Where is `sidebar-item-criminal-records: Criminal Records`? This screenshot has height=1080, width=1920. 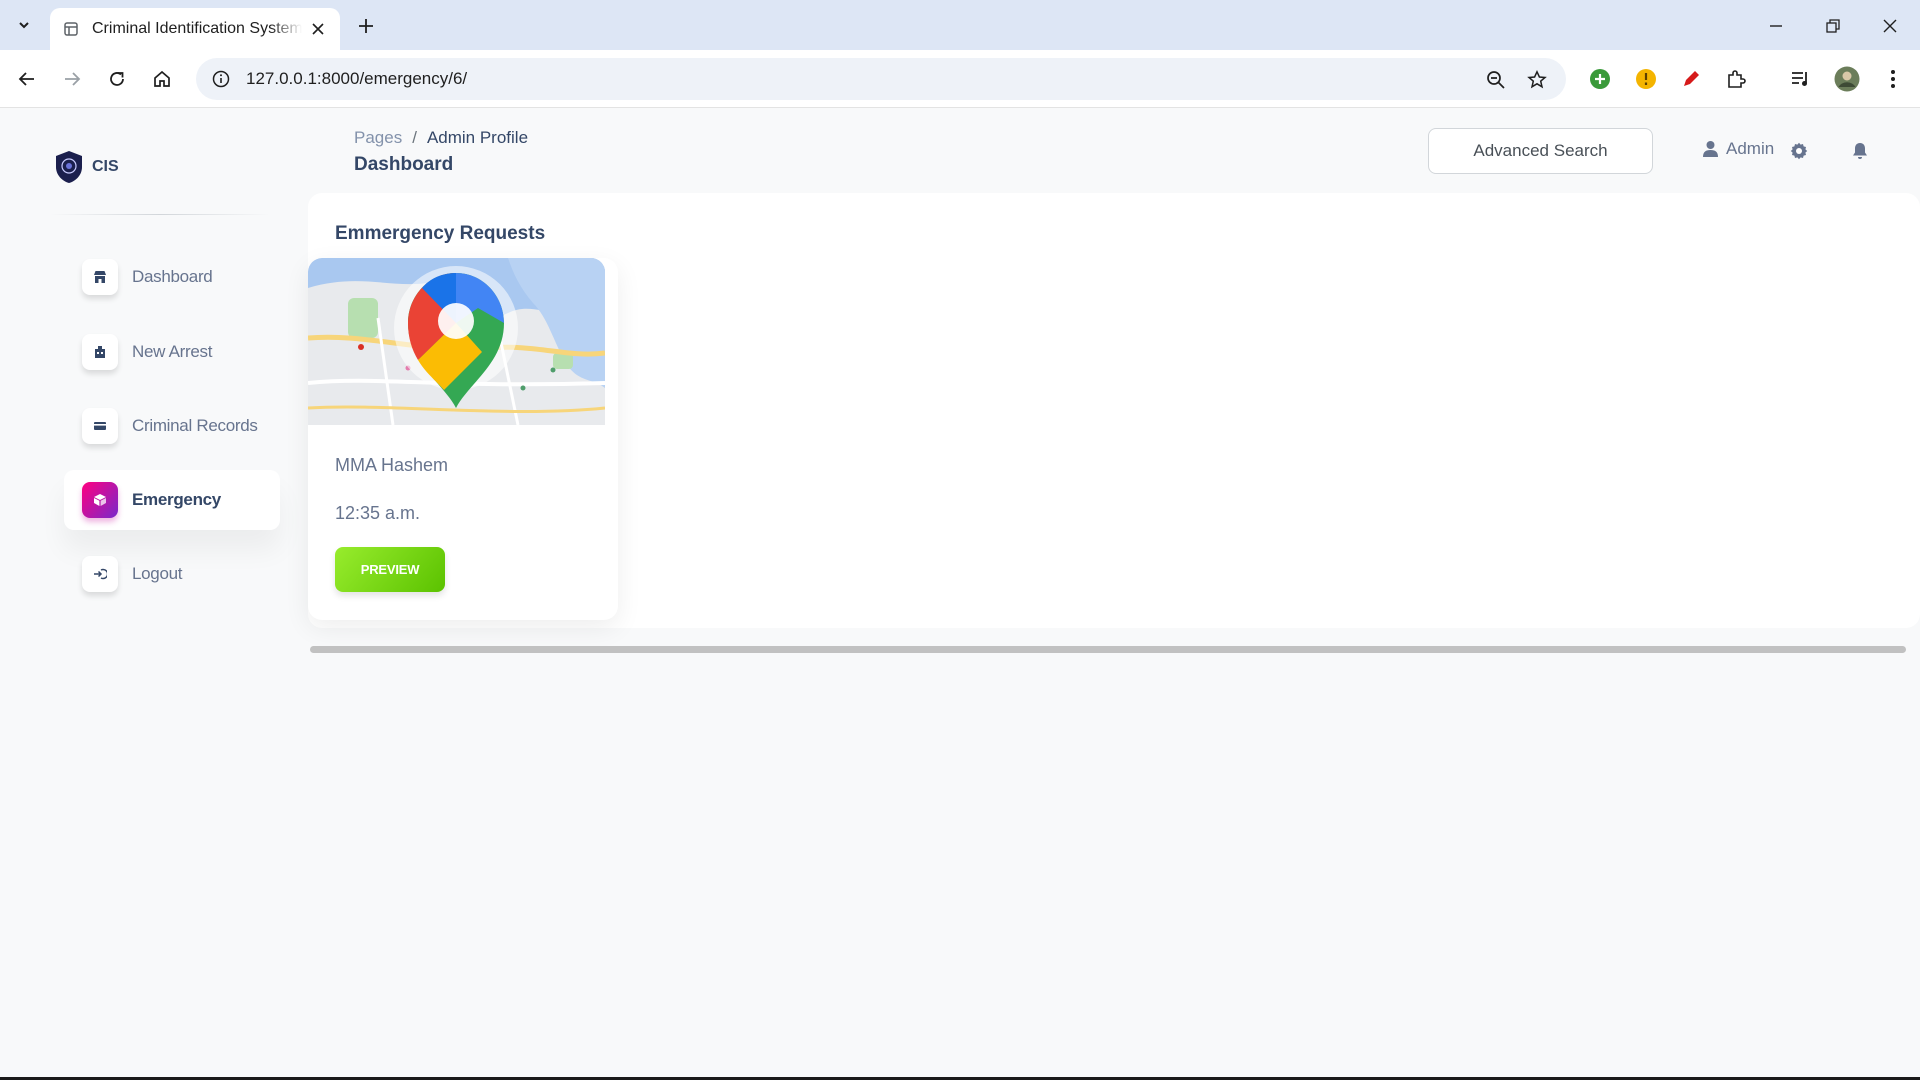 sidebar-item-criminal-records: Criminal Records is located at coordinates (172, 426).